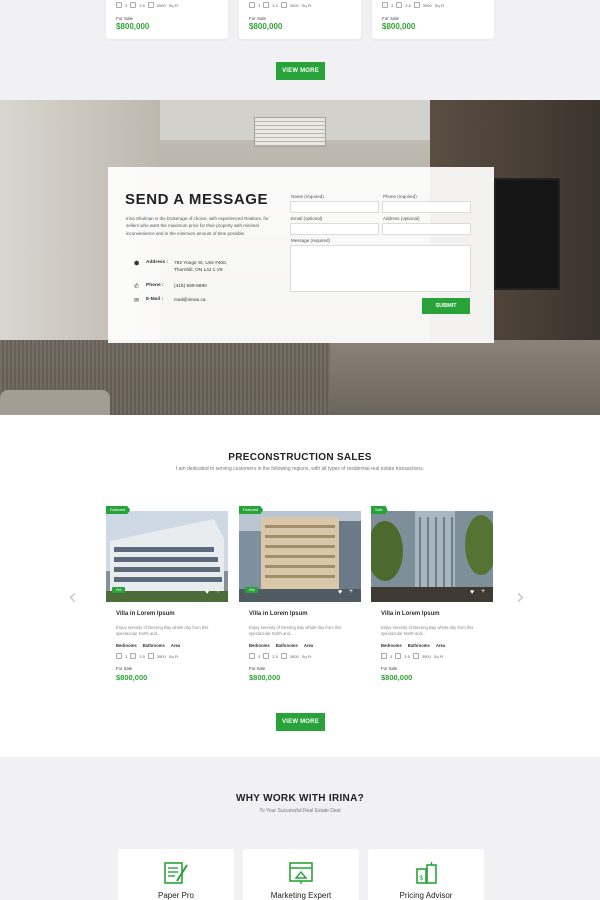 The width and height of the screenshot is (600, 900). I want to click on property-price: $800,000, so click(132, 677).